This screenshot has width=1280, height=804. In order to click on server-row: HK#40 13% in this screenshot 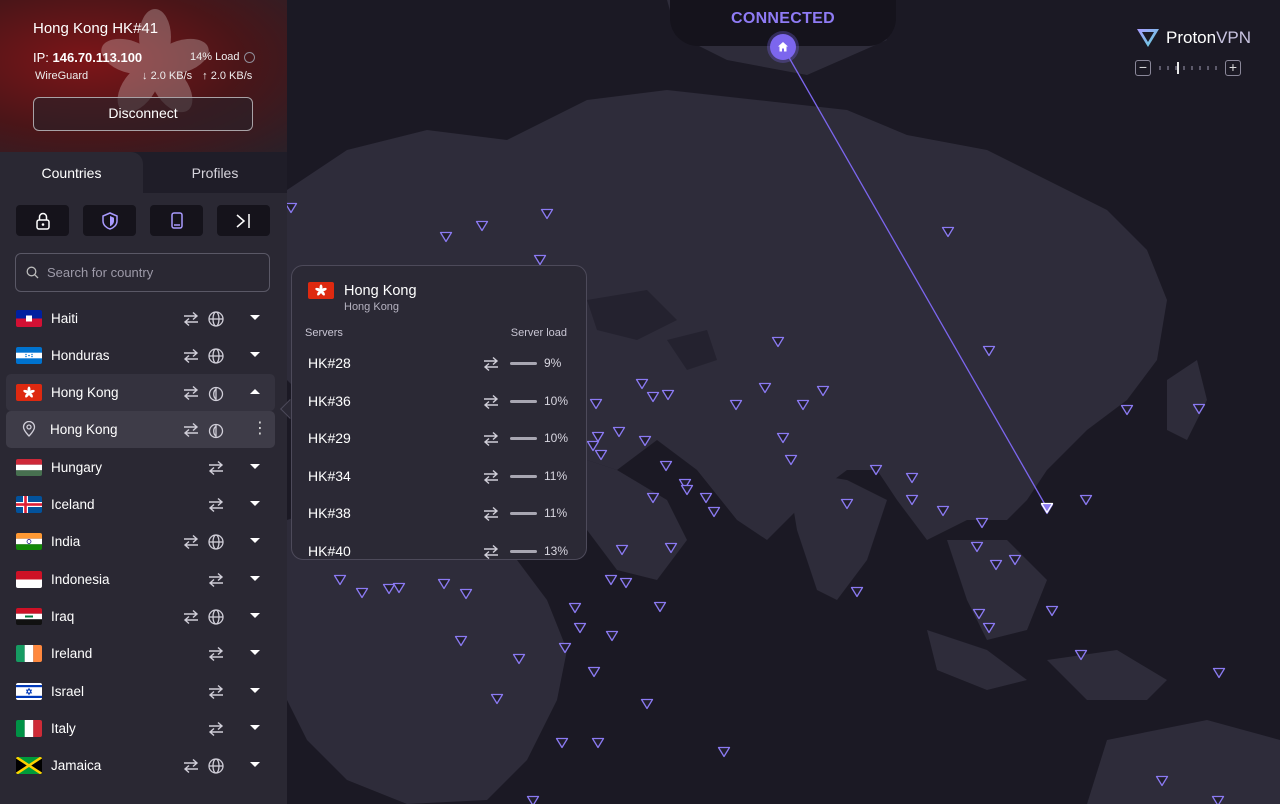, I will do `click(439, 546)`.